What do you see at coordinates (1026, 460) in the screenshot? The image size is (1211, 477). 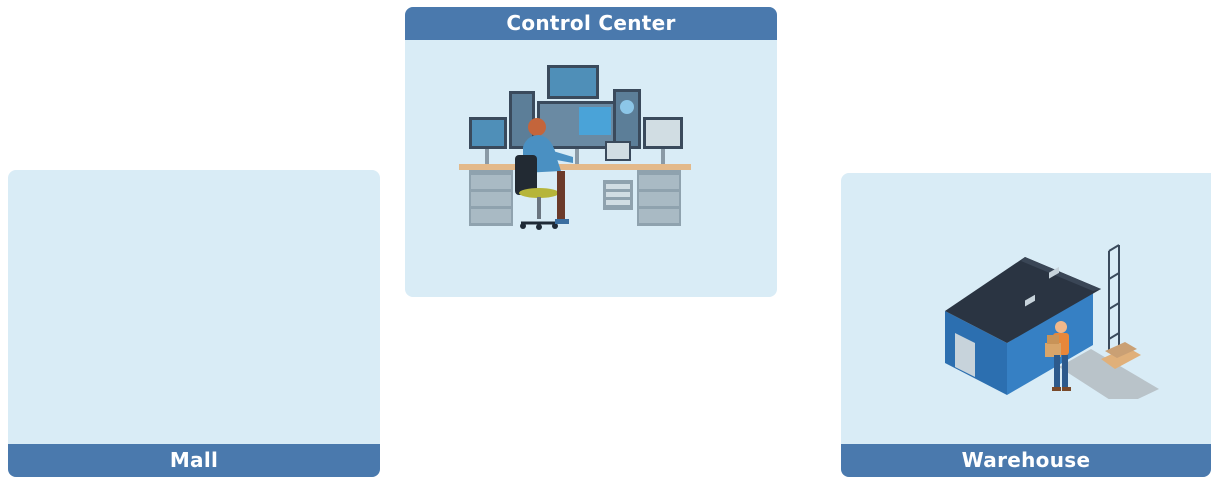 I see `warehouse-title: Warehouse` at bounding box center [1026, 460].